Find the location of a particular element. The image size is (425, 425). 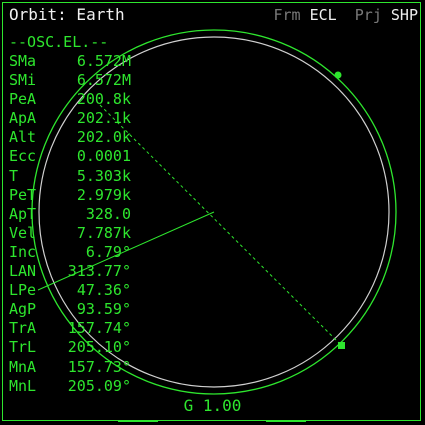

element-label: PeT is located at coordinates (23, 194).